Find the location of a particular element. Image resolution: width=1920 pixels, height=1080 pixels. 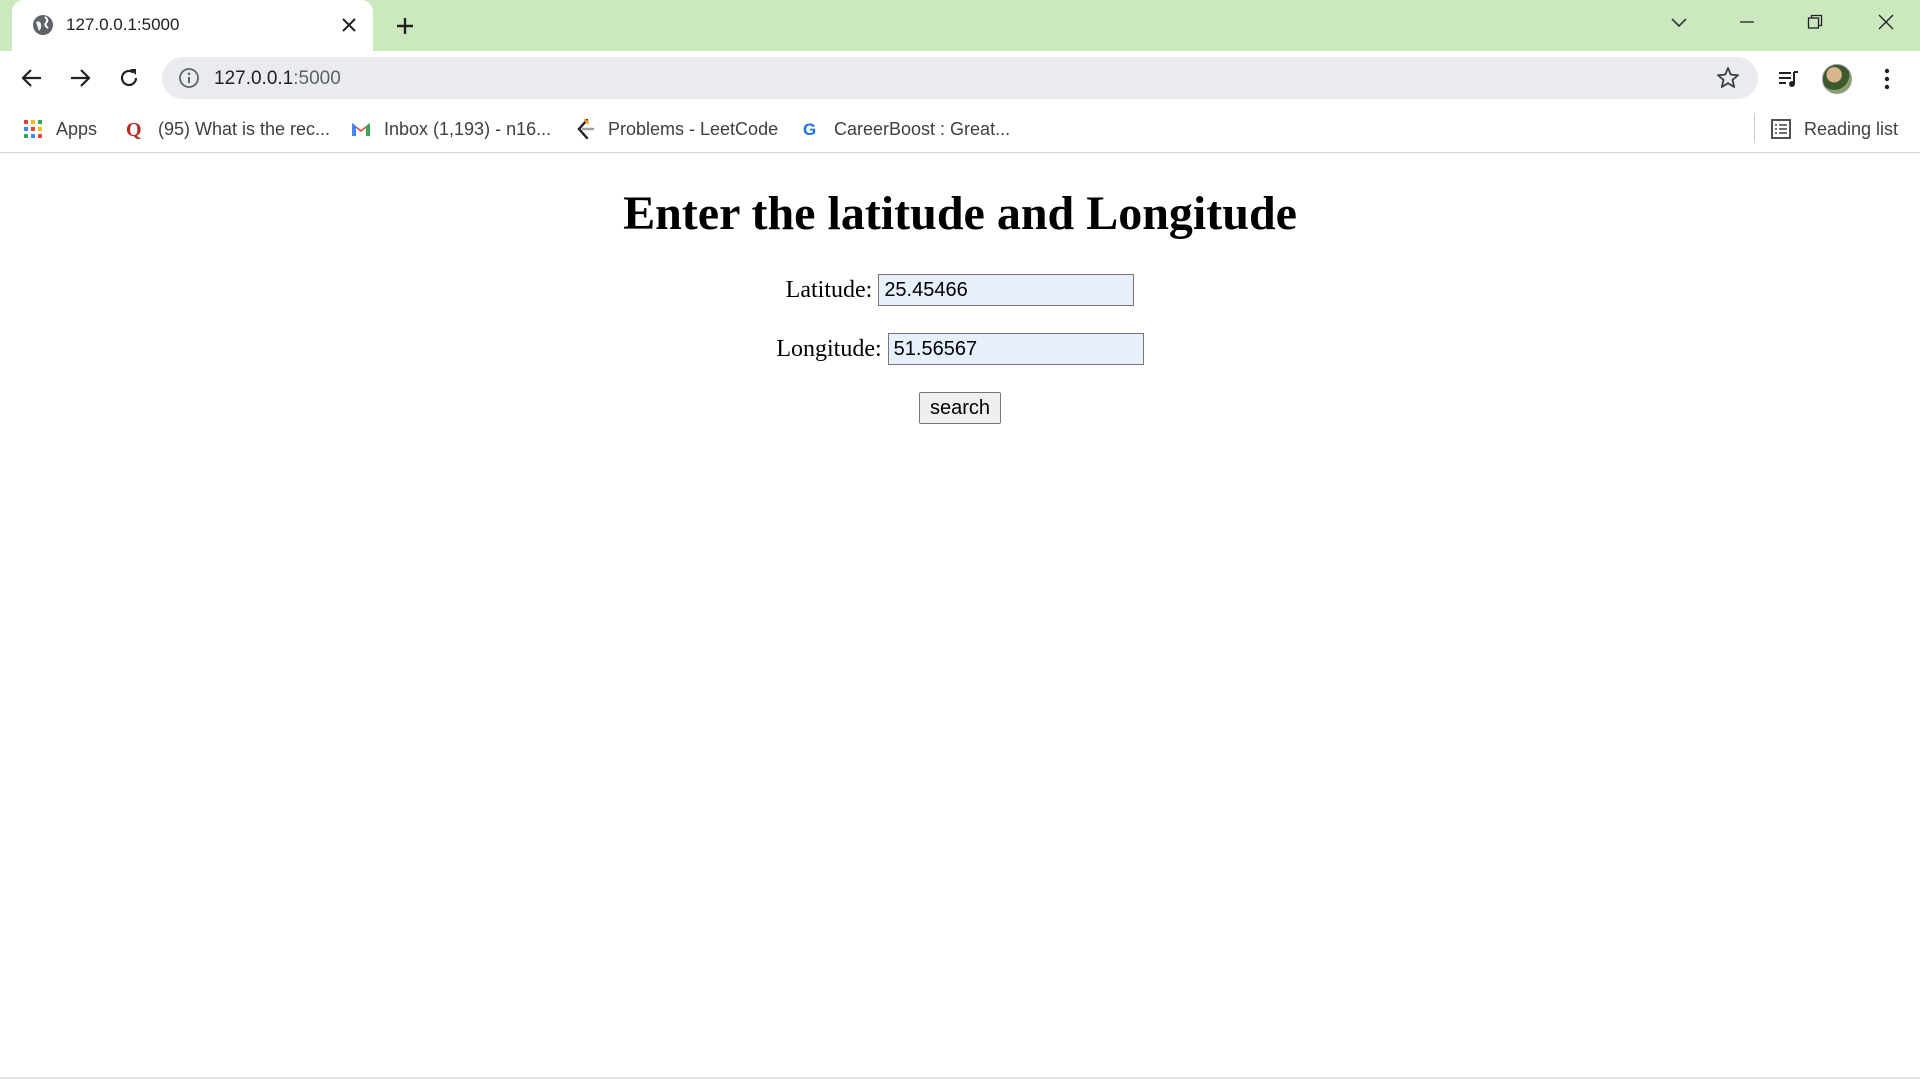

longitude-input is located at coordinates (1015, 349).